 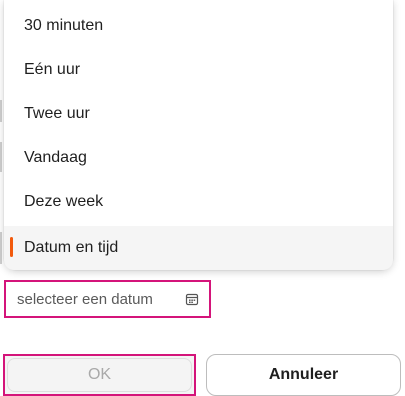 I want to click on menu-item-one-hour: Eén uur, so click(x=198, y=70).